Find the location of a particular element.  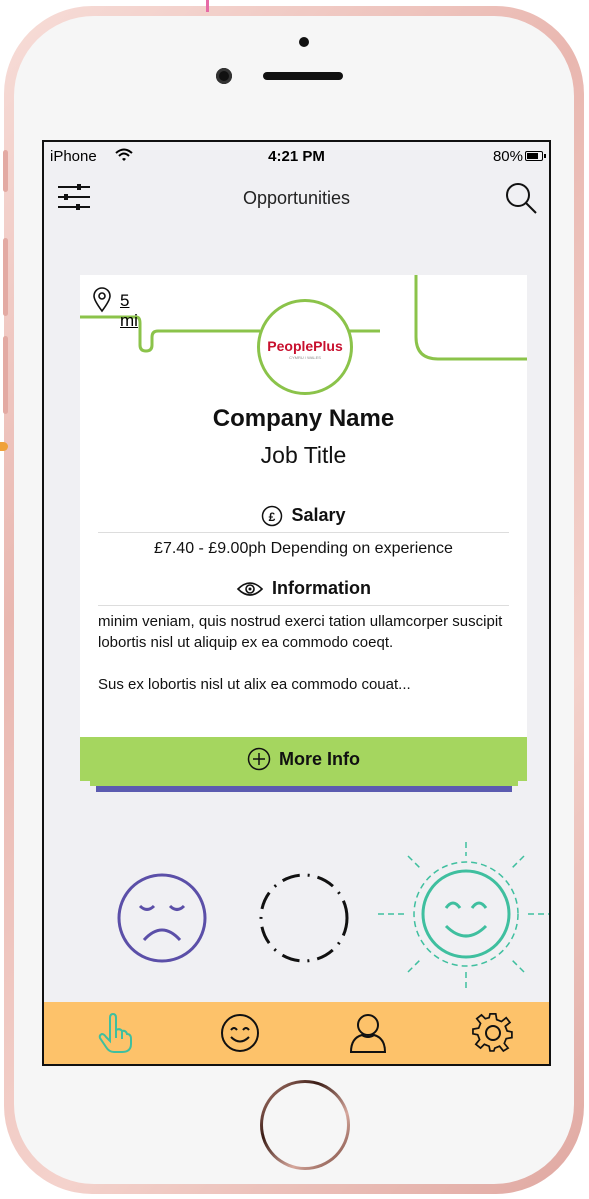

status-time: 4:21 PM is located at coordinates (296, 156).